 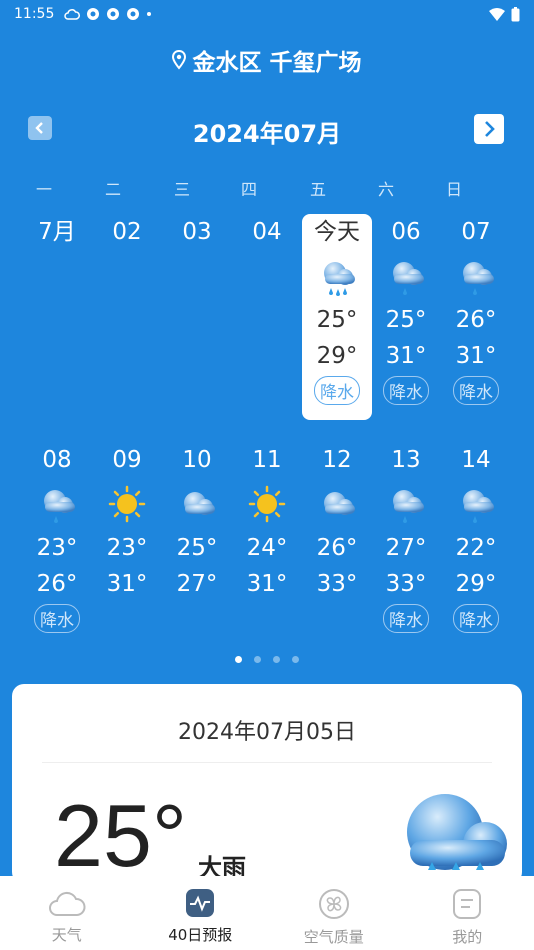 I want to click on weekday-header: 一 二 三 四 五 六 日, so click(x=267, y=188).